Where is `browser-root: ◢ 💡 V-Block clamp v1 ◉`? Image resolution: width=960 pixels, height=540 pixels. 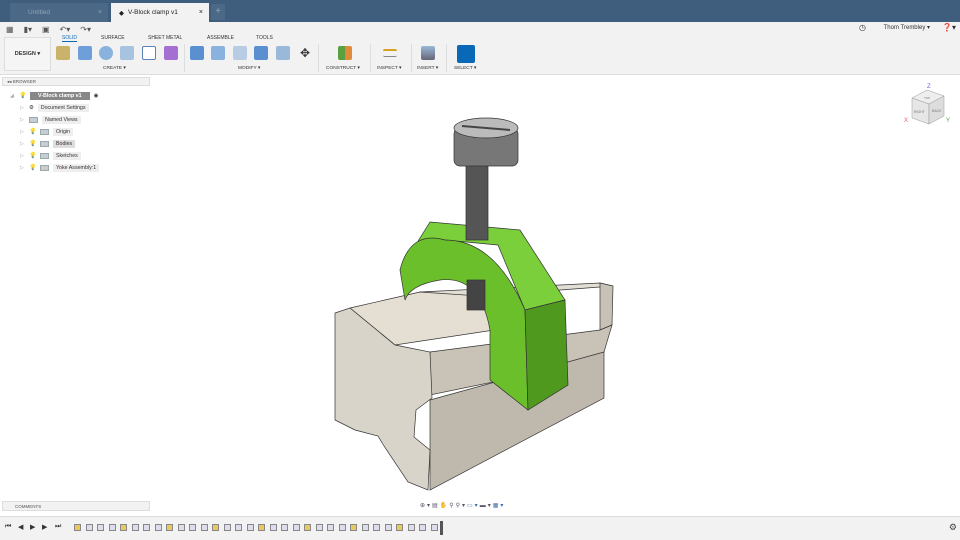
browser-root: ◢ 💡 V-Block clamp v1 ◉ is located at coordinates (54, 95).